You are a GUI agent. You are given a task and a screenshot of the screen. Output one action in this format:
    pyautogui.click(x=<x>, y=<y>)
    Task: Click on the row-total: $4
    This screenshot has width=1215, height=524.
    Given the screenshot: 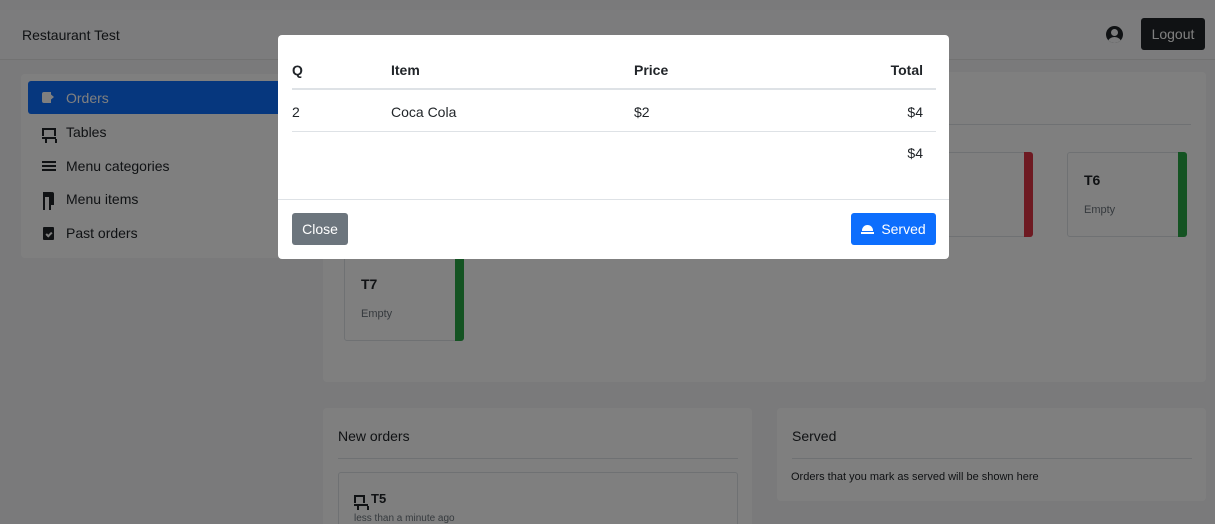 What is the action you would take?
    pyautogui.click(x=915, y=112)
    